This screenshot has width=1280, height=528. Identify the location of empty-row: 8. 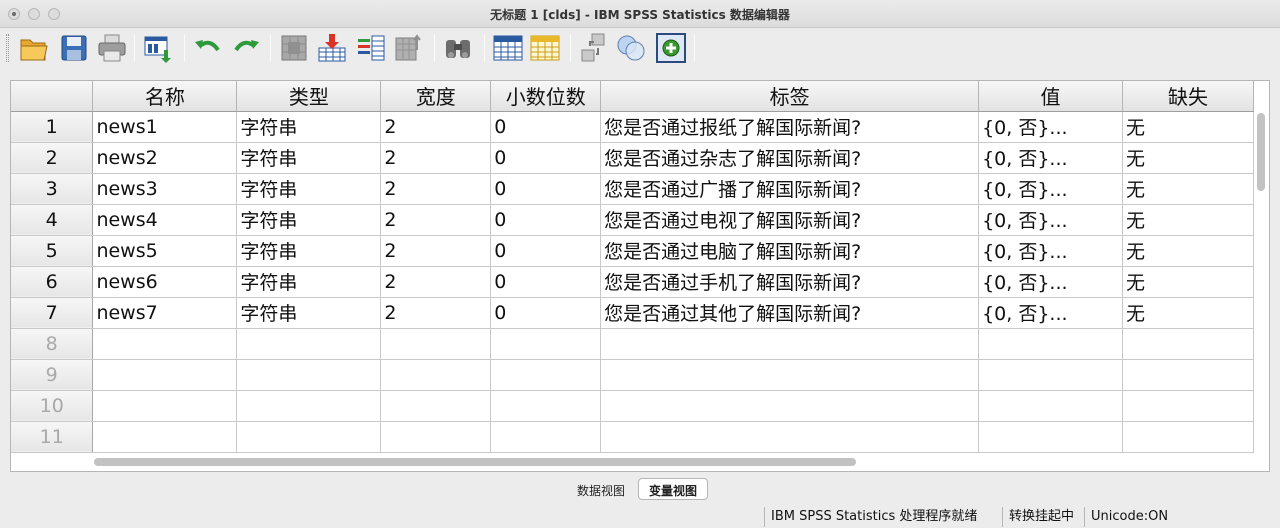
(632, 344).